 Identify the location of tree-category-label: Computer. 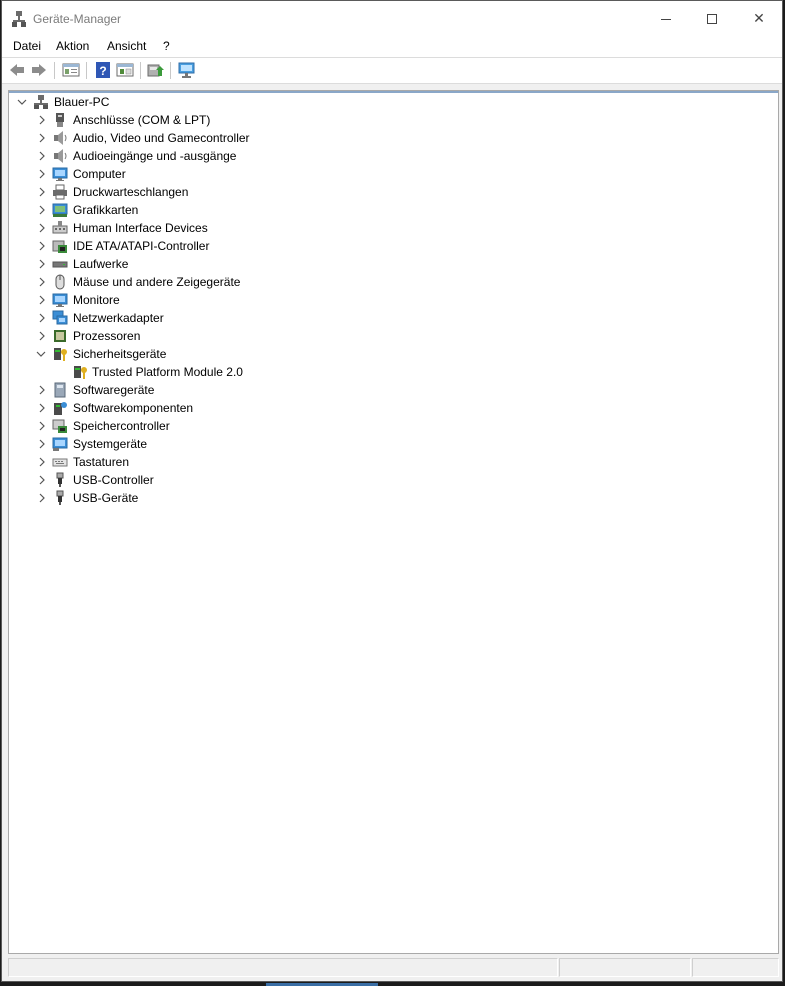
(99, 174).